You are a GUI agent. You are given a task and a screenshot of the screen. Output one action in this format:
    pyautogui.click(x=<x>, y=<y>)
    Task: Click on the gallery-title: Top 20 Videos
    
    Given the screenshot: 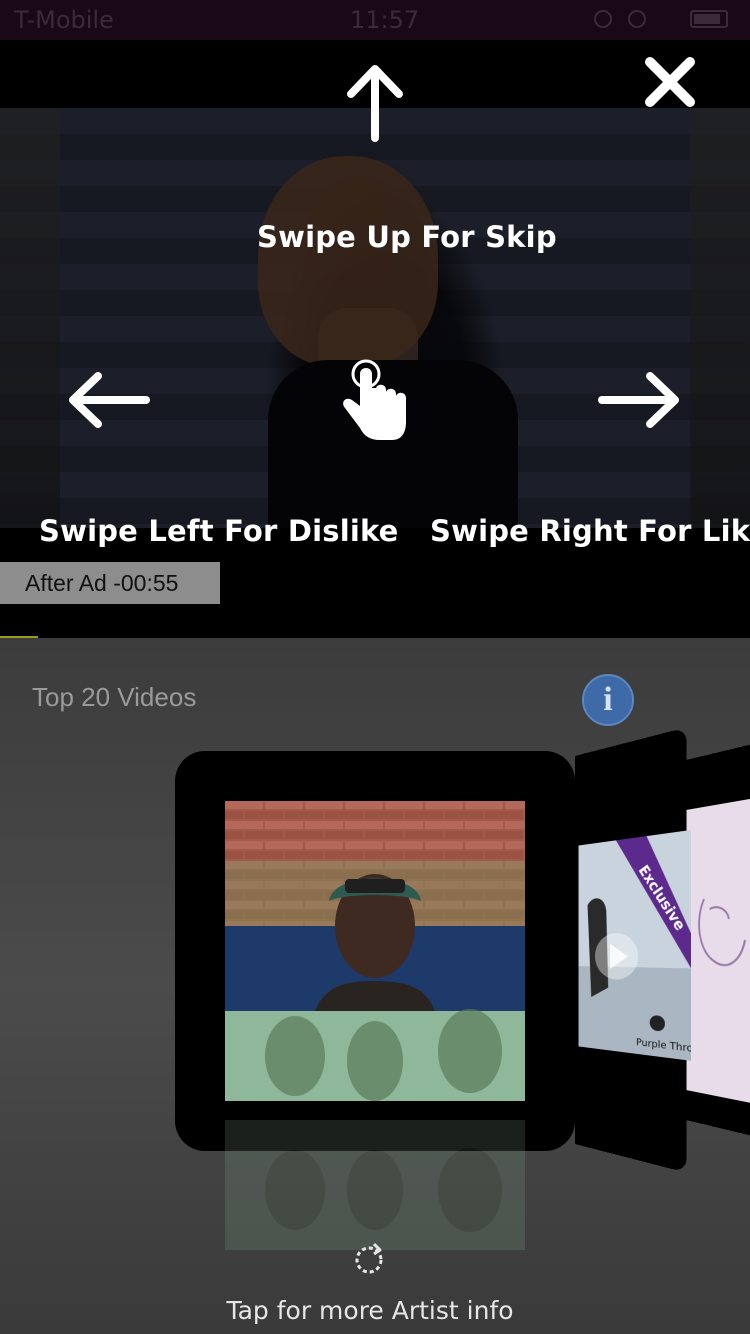 What is the action you would take?
    pyautogui.click(x=114, y=697)
    